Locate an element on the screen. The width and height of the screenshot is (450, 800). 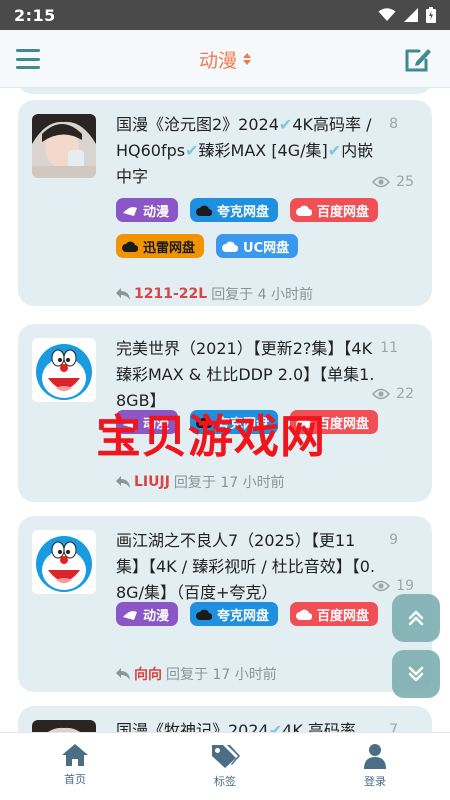
battery-icon is located at coordinates (431, 15).